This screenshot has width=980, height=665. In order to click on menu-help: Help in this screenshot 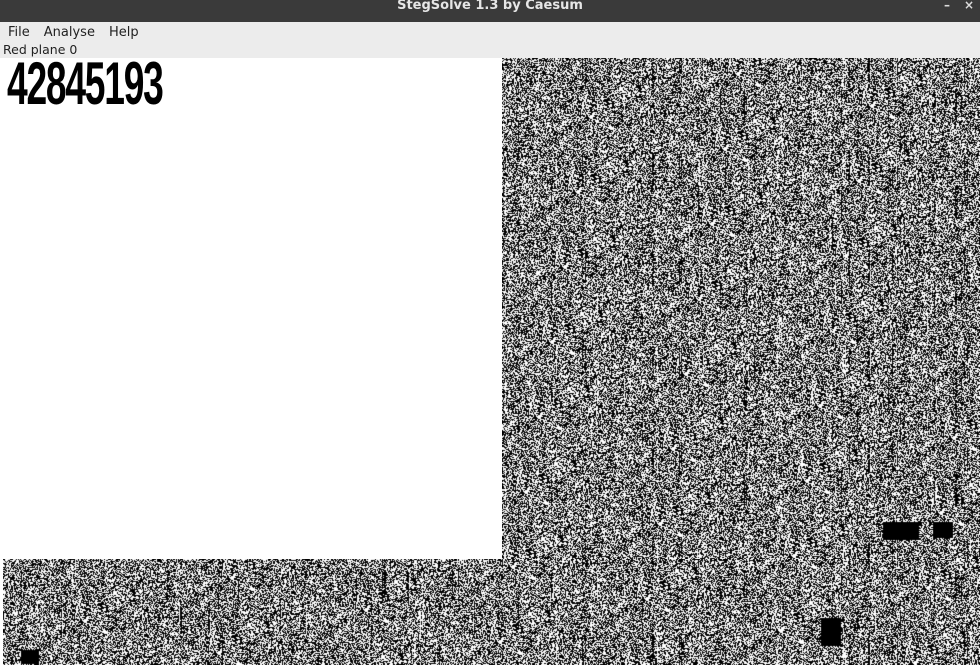, I will do `click(124, 33)`.